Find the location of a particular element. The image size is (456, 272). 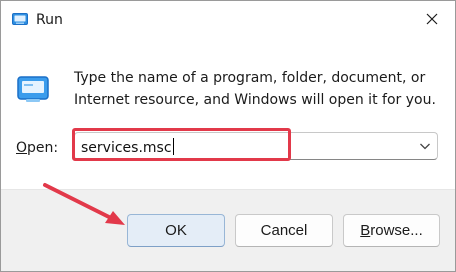

ok-button: OK is located at coordinates (176, 230).